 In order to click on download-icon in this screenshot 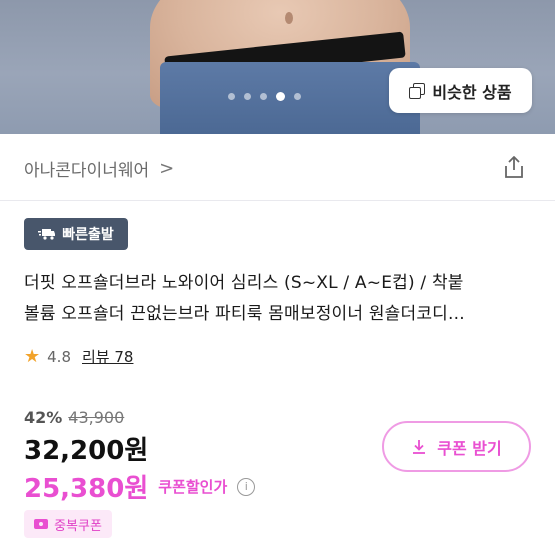, I will do `click(419, 446)`.